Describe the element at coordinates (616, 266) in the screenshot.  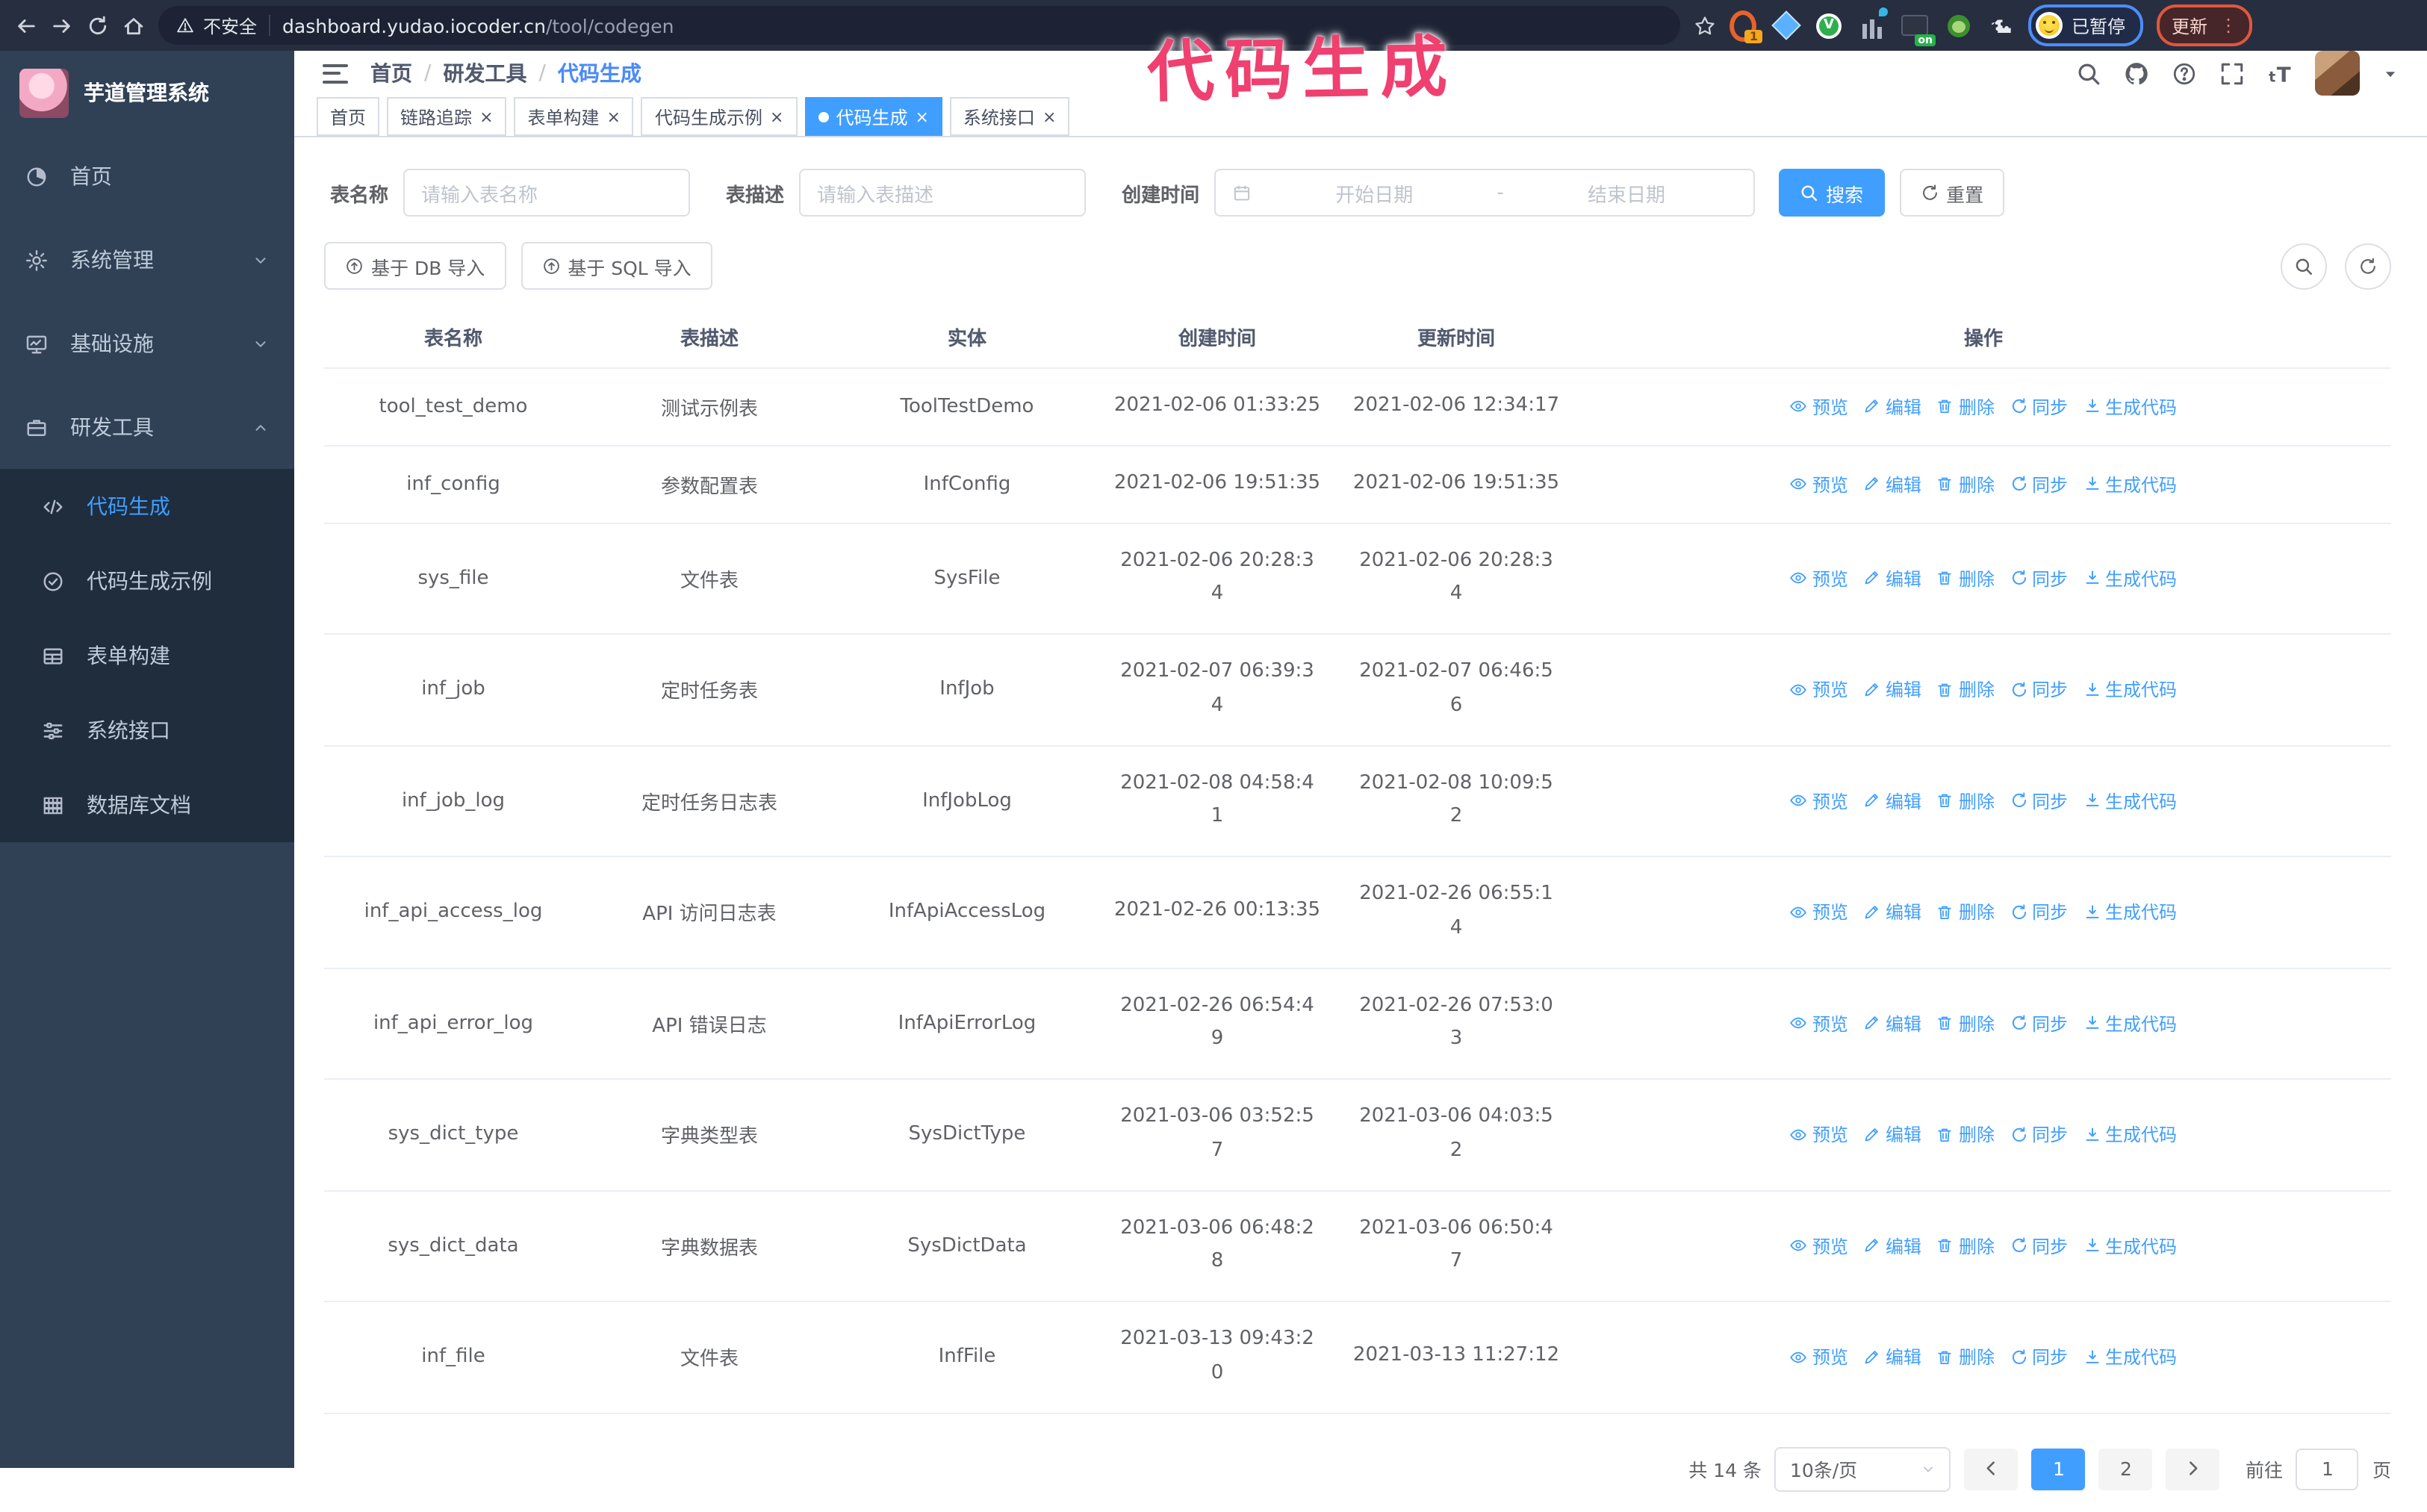
I see `import-sql-button: 基于 SQL 导入` at that location.